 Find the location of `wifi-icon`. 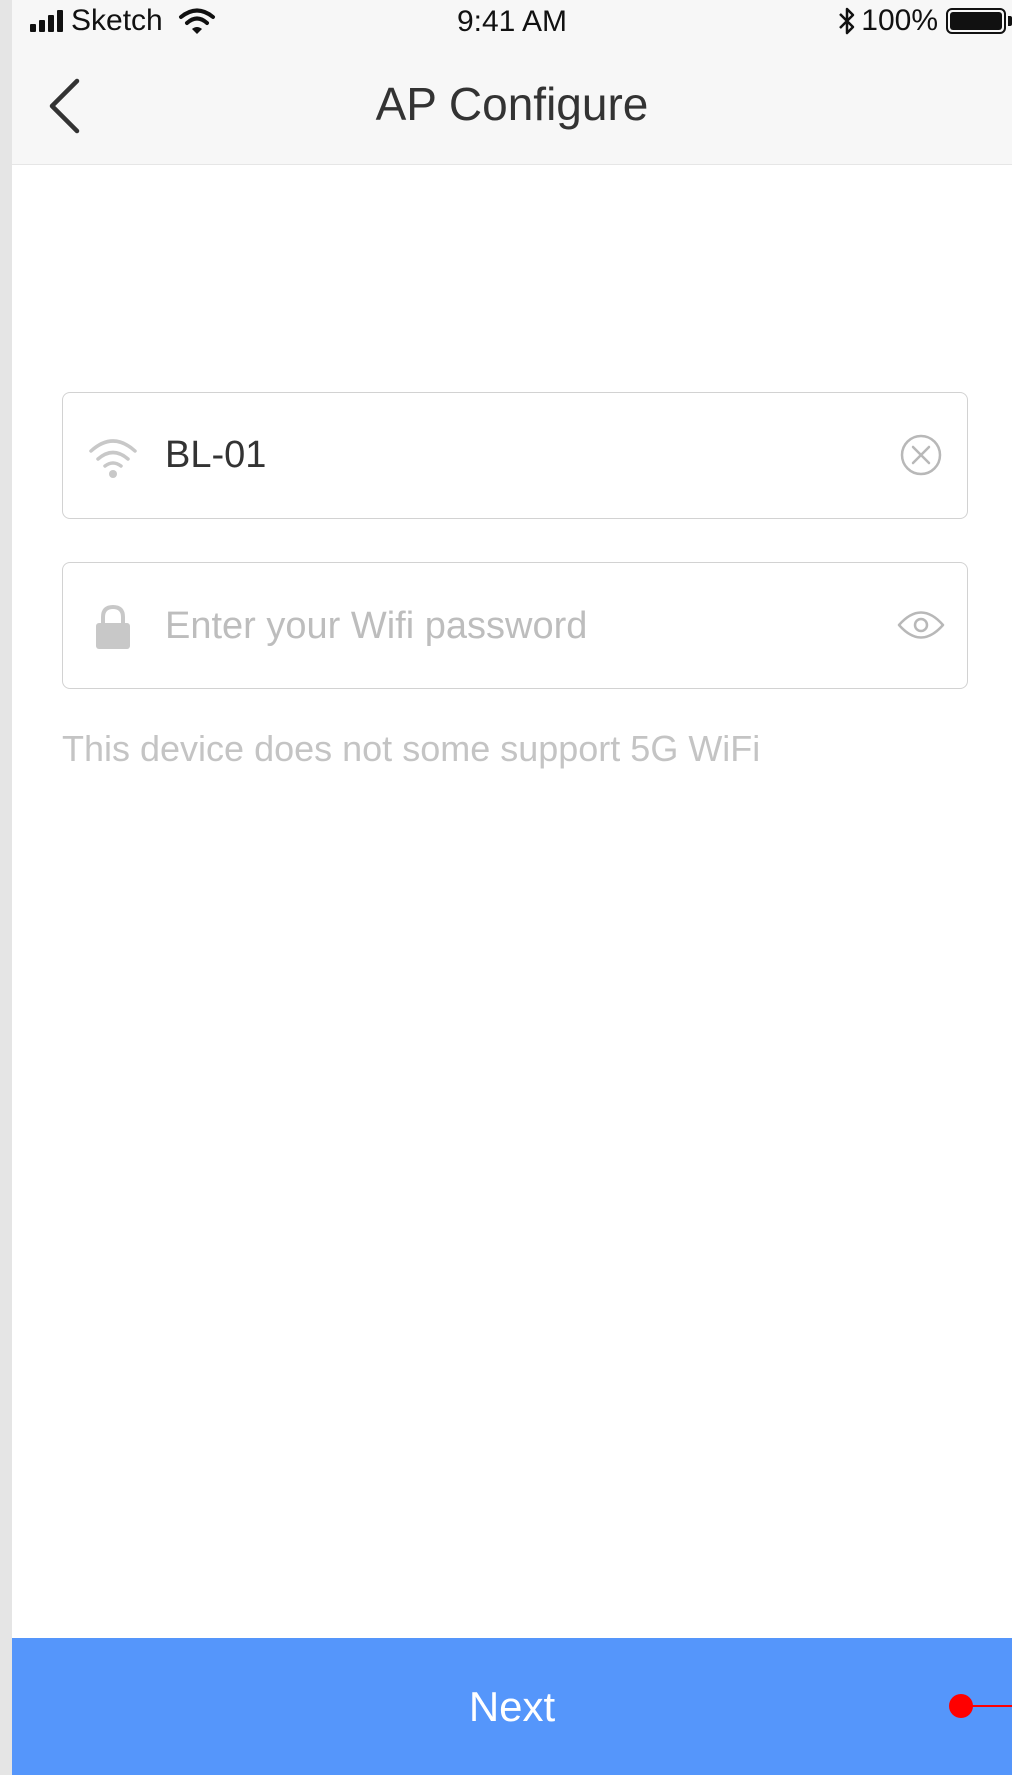

wifi-icon is located at coordinates (113, 457).